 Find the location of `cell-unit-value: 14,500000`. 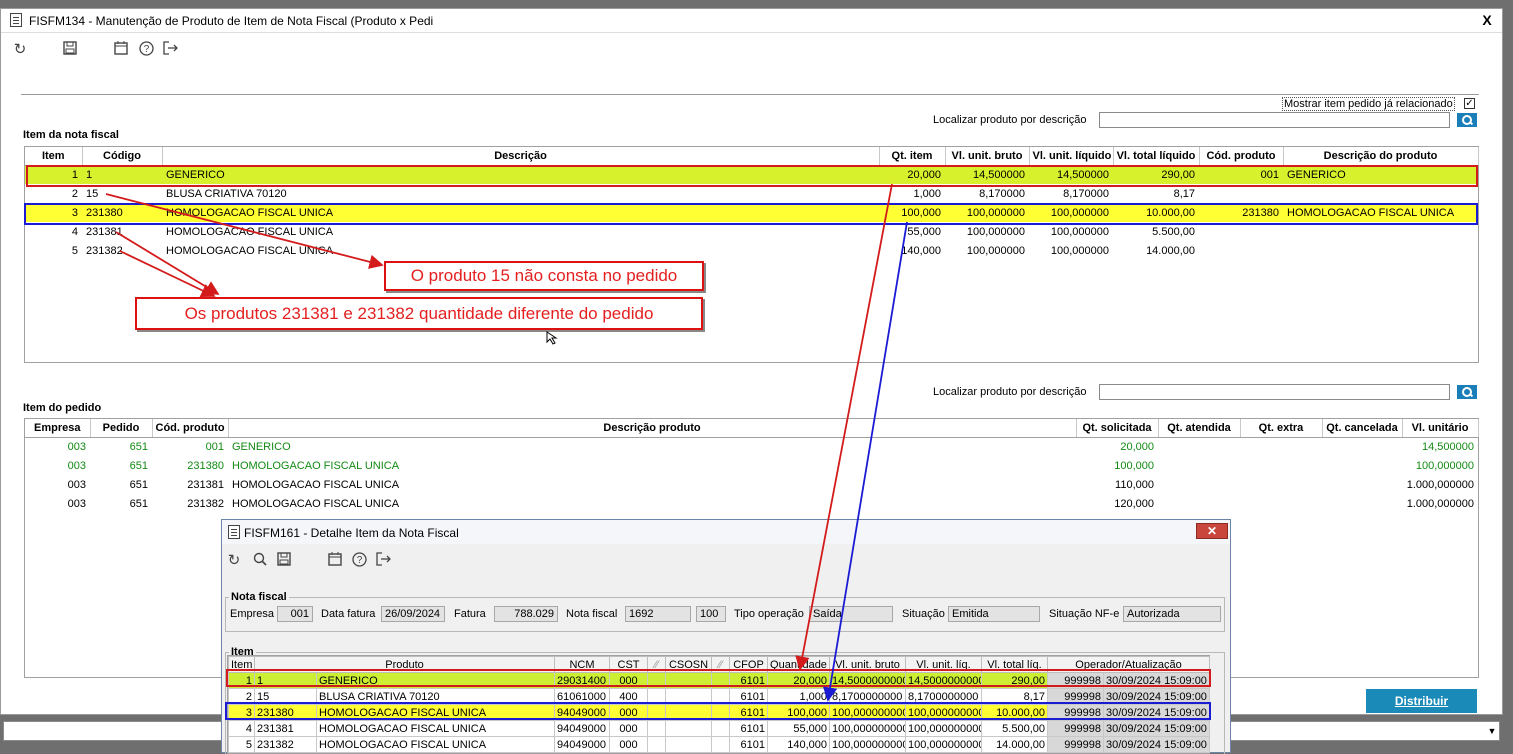

cell-unit-value: 14,500000 is located at coordinates (1448, 446).